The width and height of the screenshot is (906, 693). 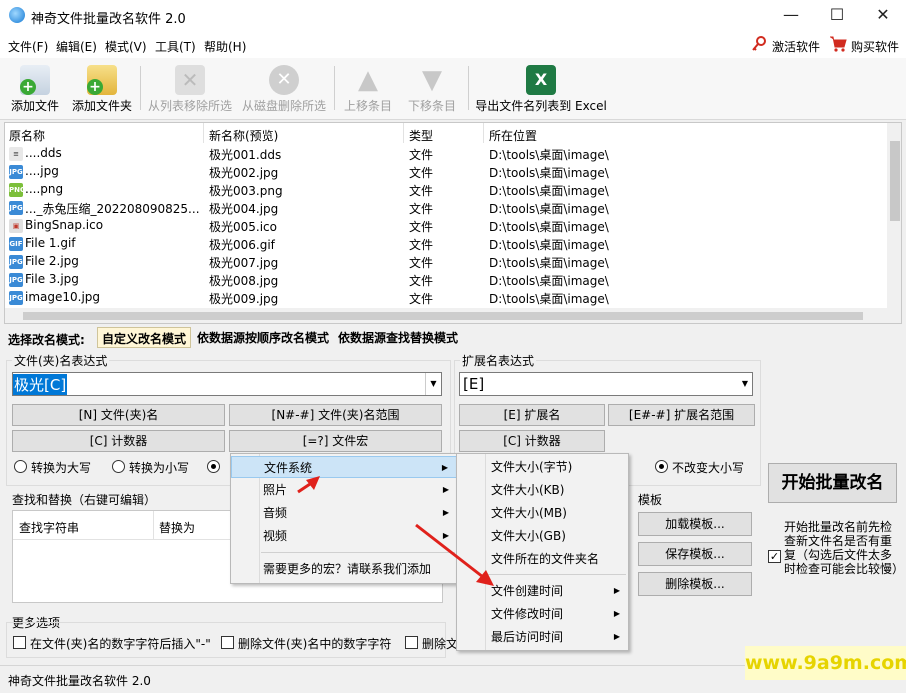 I want to click on submenu-modified-time: 文件修改时间 ▶, so click(x=542, y=614).